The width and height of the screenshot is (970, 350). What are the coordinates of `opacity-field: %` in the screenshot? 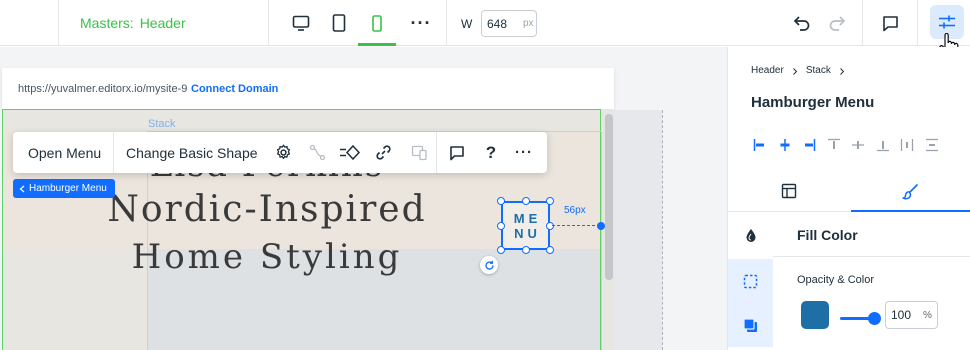 It's located at (911, 315).